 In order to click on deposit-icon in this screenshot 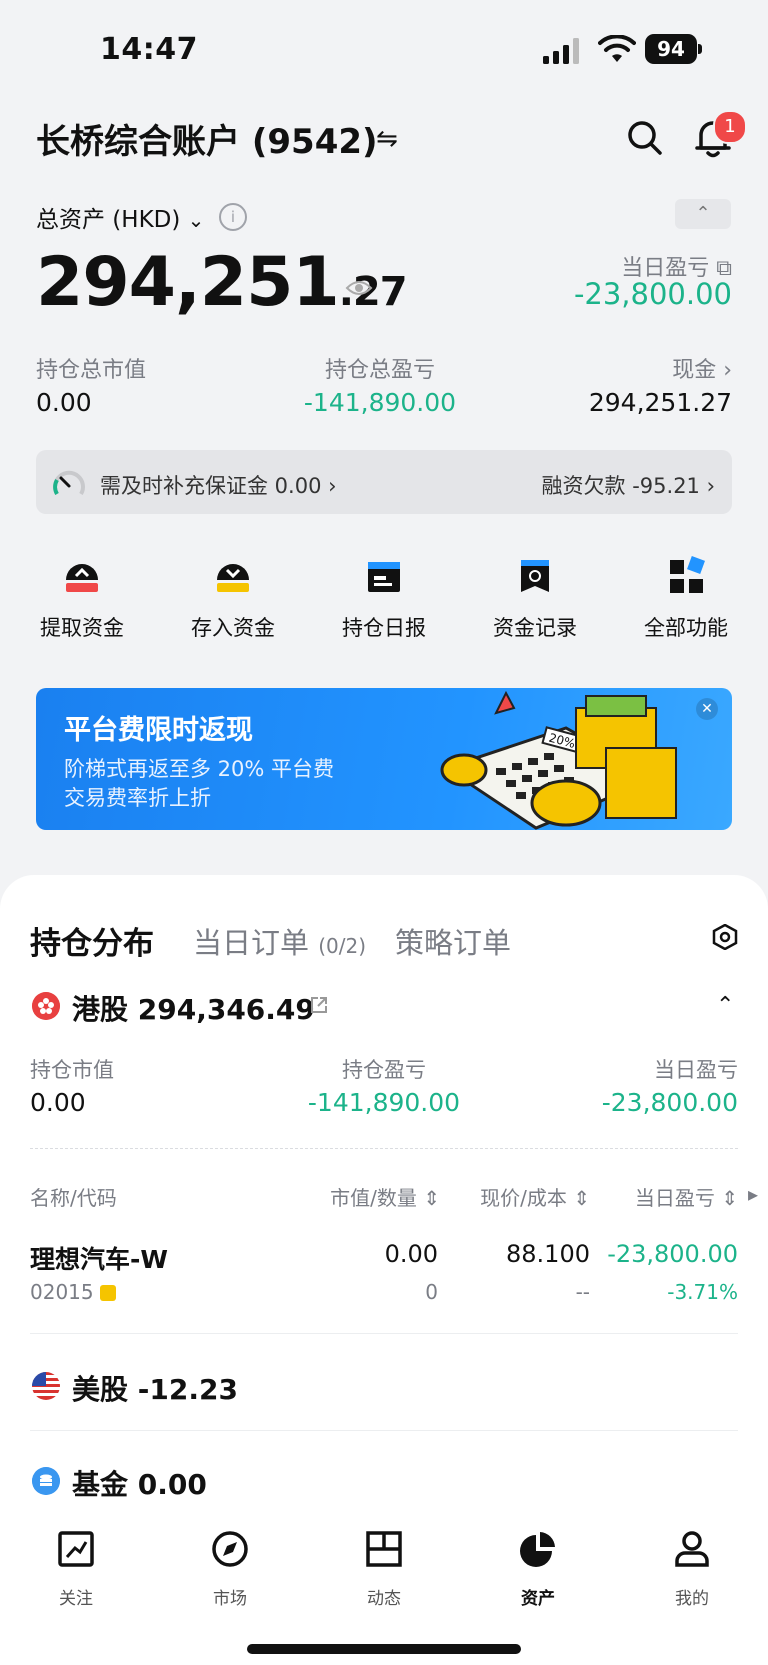, I will do `click(233, 578)`.